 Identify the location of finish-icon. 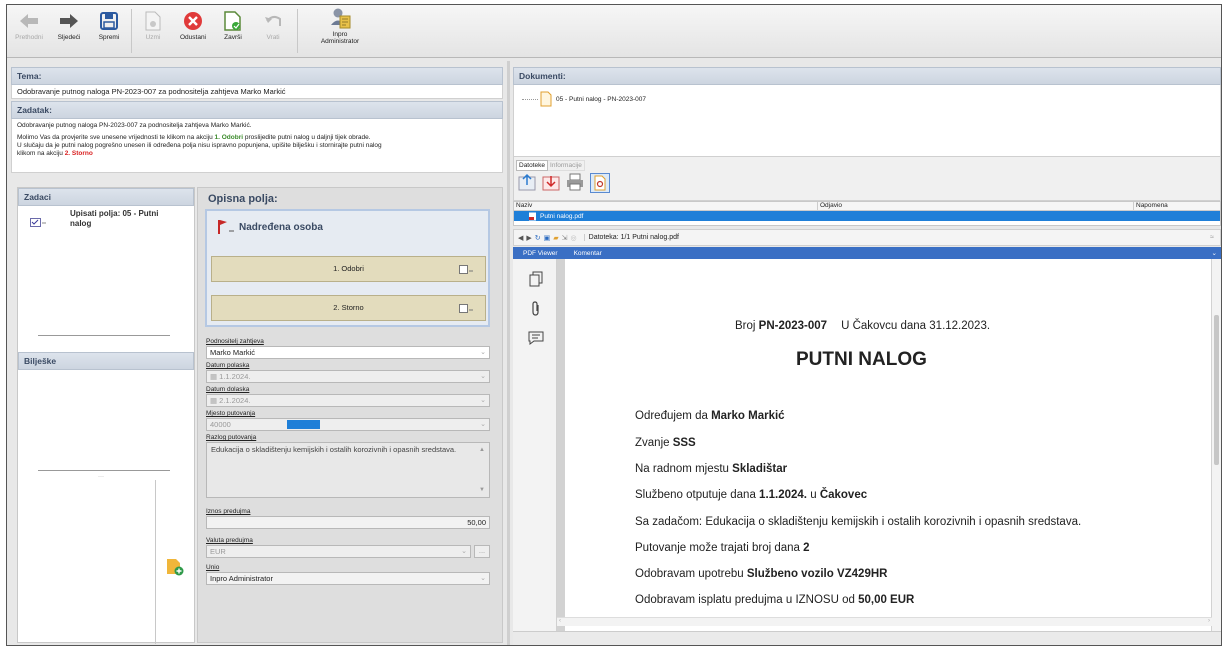
(233, 21).